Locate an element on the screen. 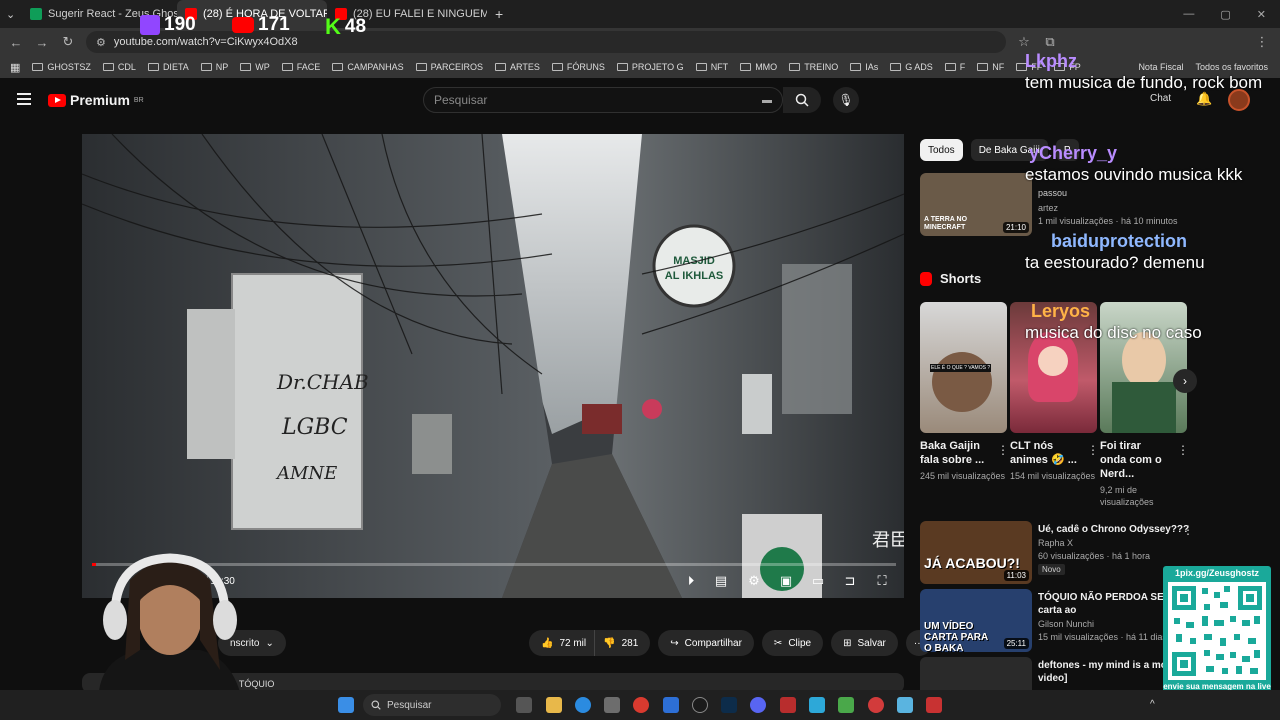 Image resolution: width=1280 pixels, height=720 pixels. bookmark-item: NP is located at coordinates (214, 67).